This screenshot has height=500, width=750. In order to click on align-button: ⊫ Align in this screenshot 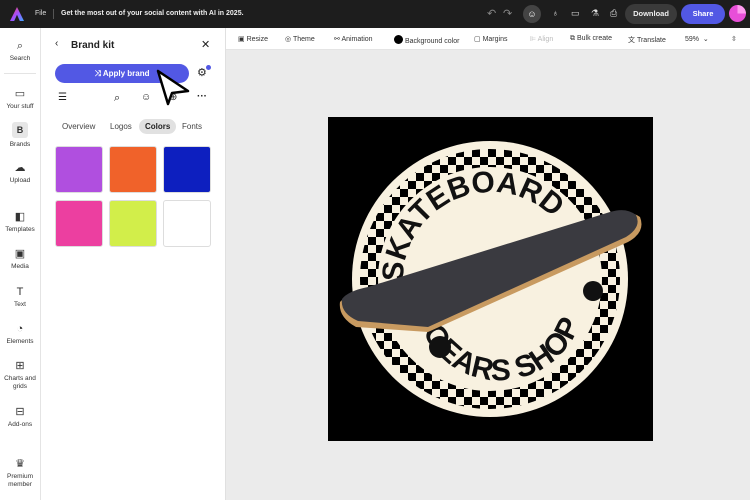, I will do `click(542, 39)`.